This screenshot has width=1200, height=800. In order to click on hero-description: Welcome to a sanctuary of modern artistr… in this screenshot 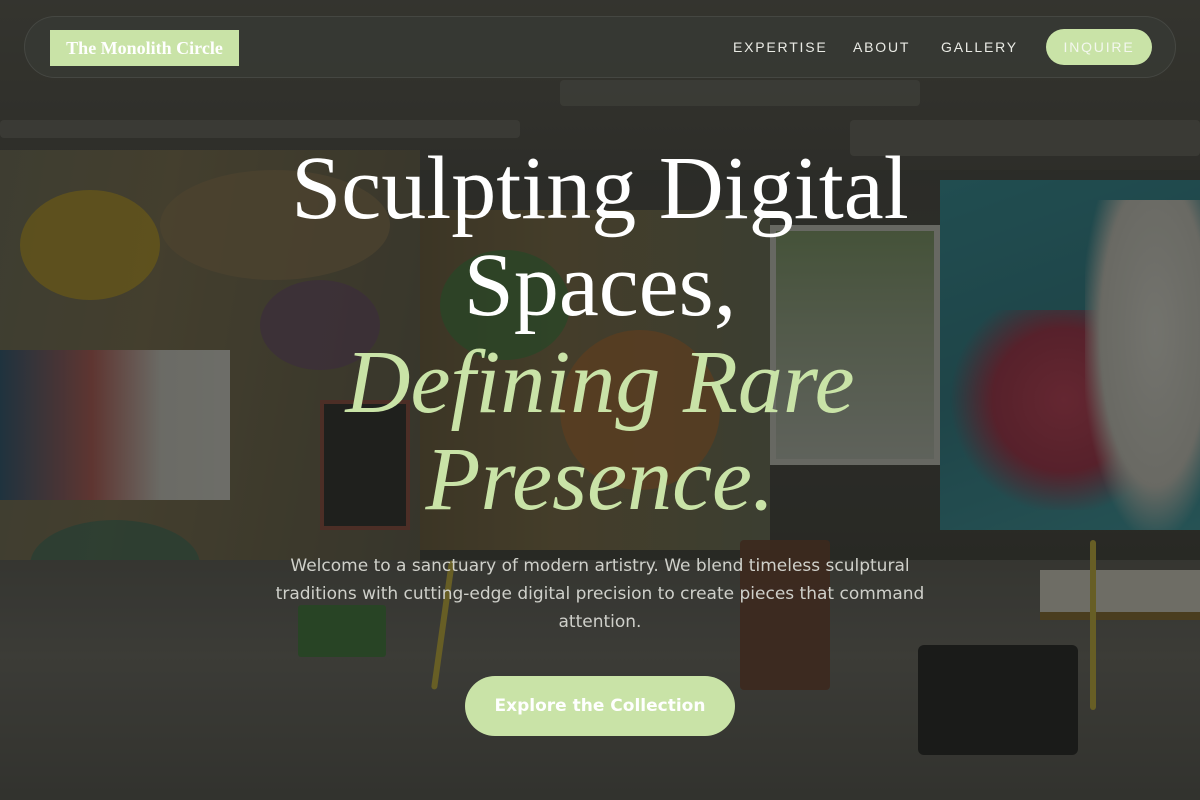, I will do `click(600, 594)`.